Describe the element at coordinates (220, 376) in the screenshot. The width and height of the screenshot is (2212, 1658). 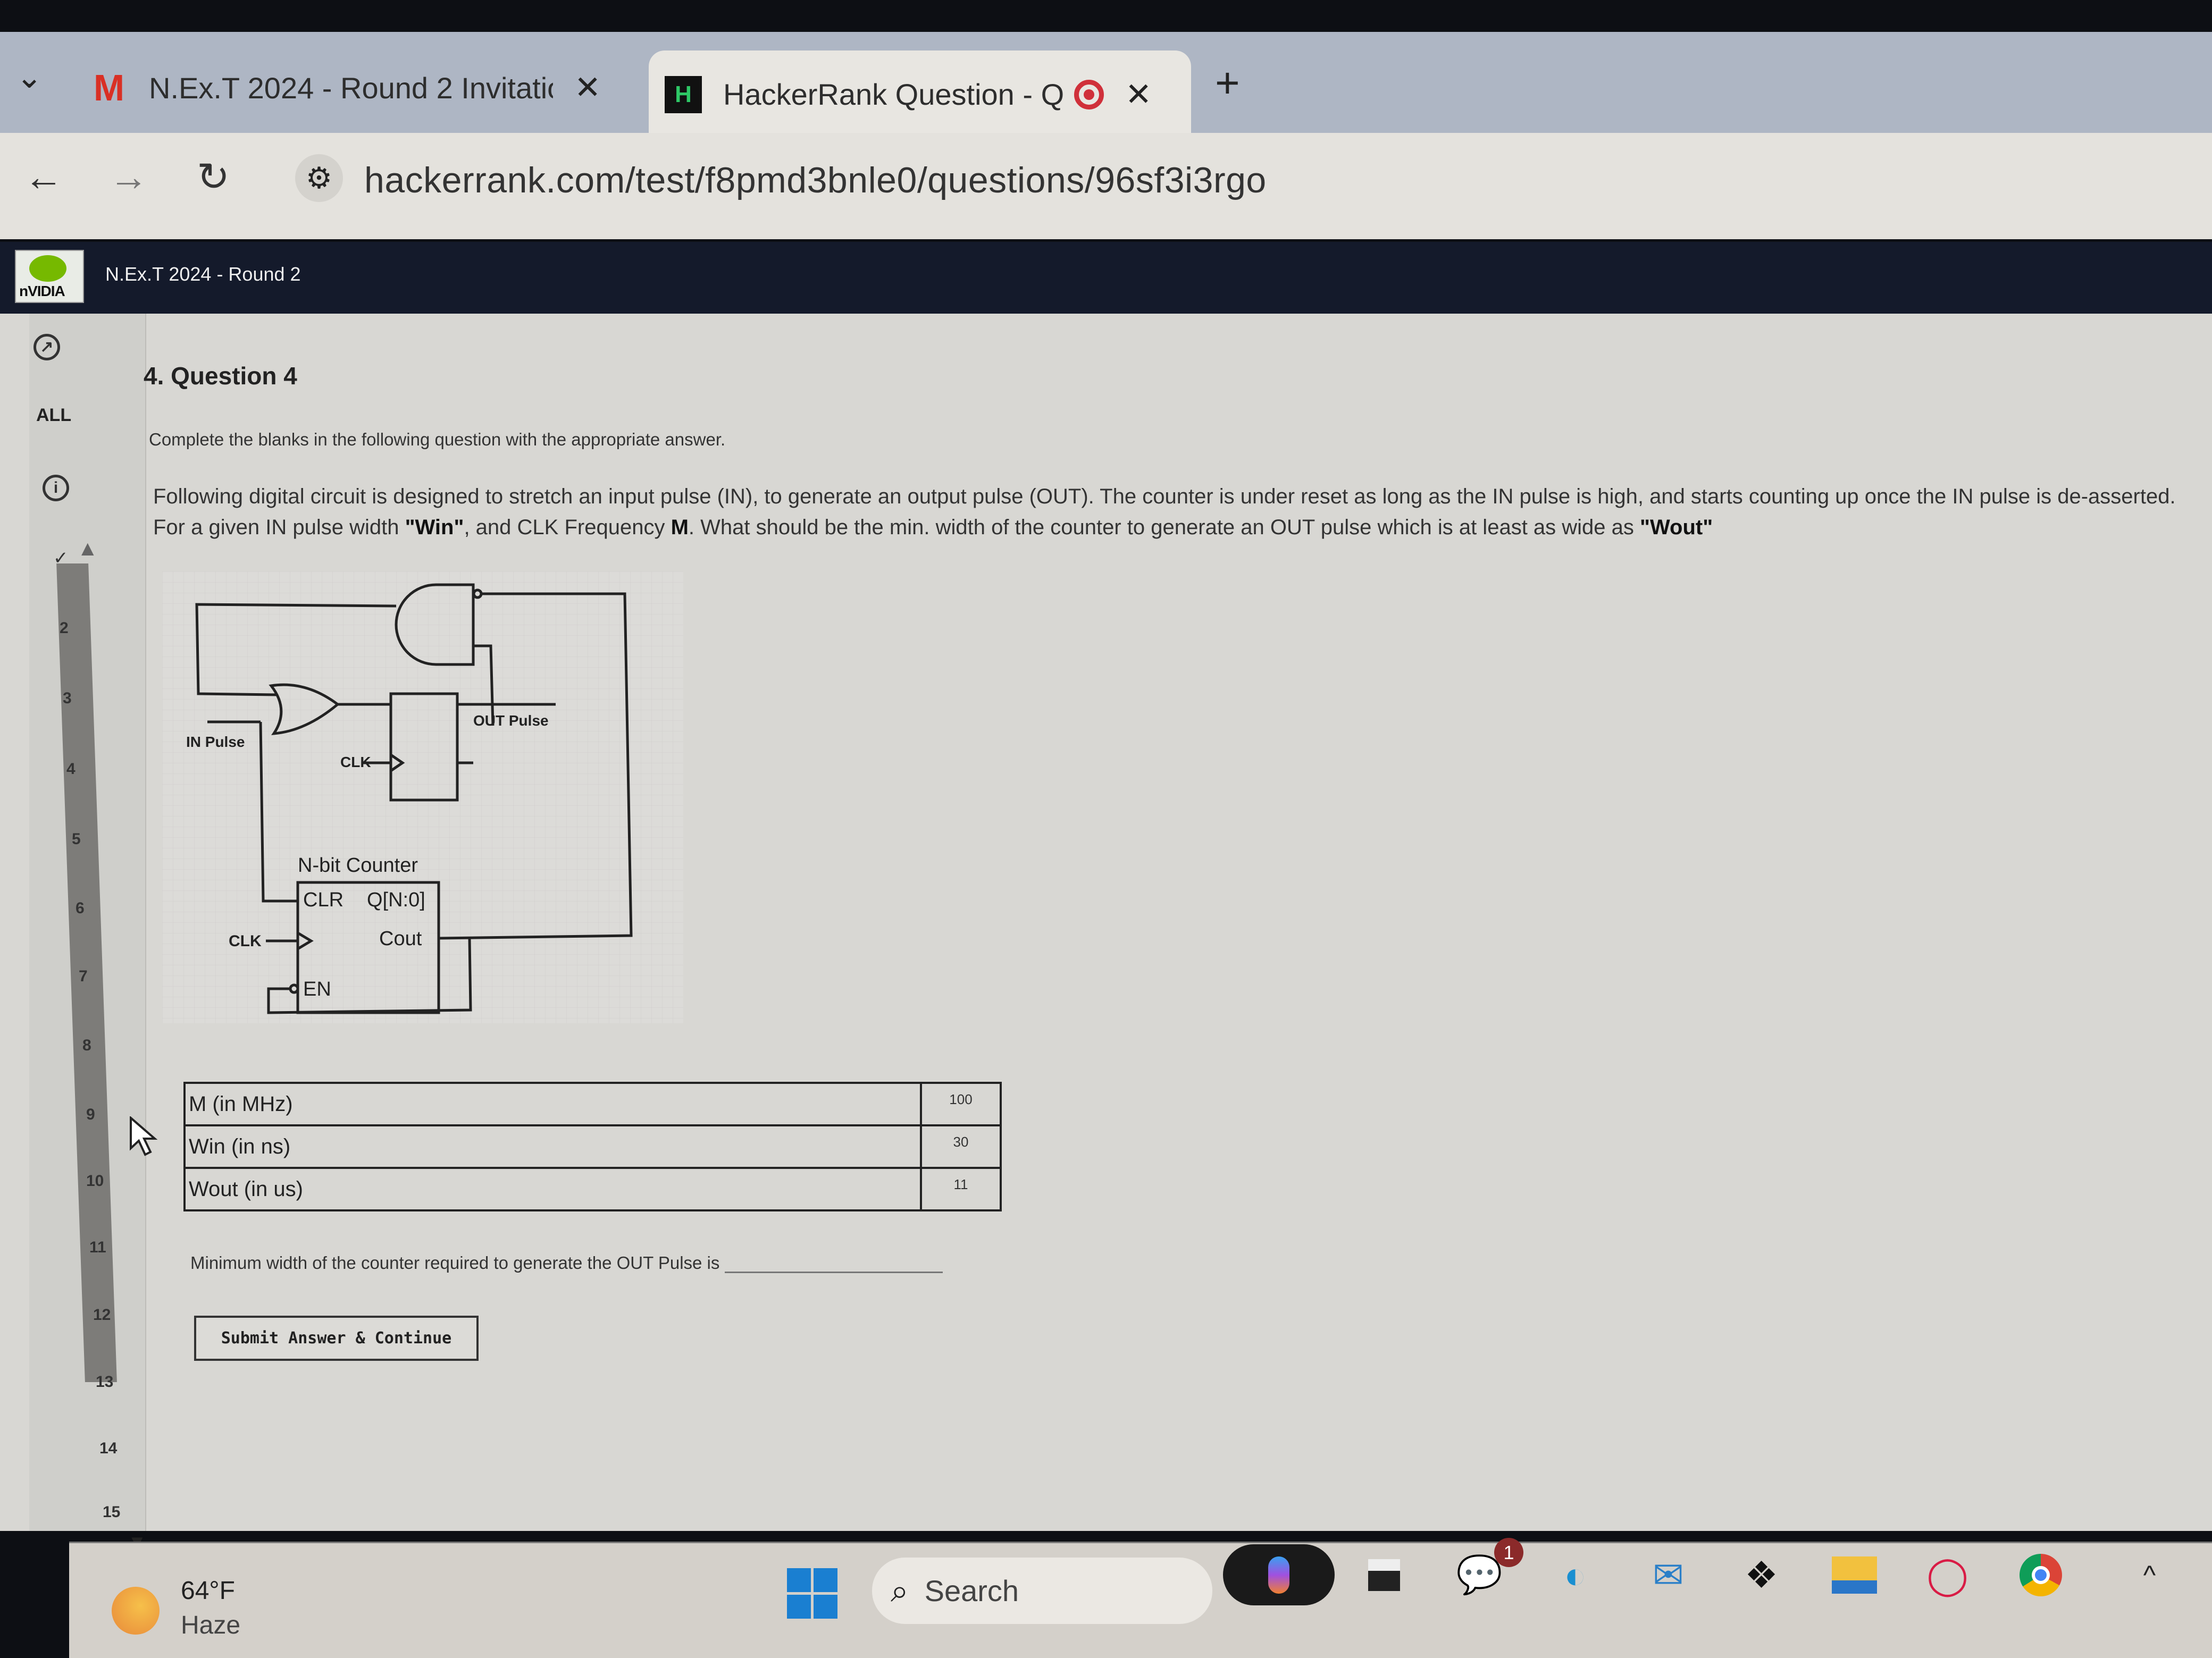
I see `question-title: 4. Question 4` at that location.